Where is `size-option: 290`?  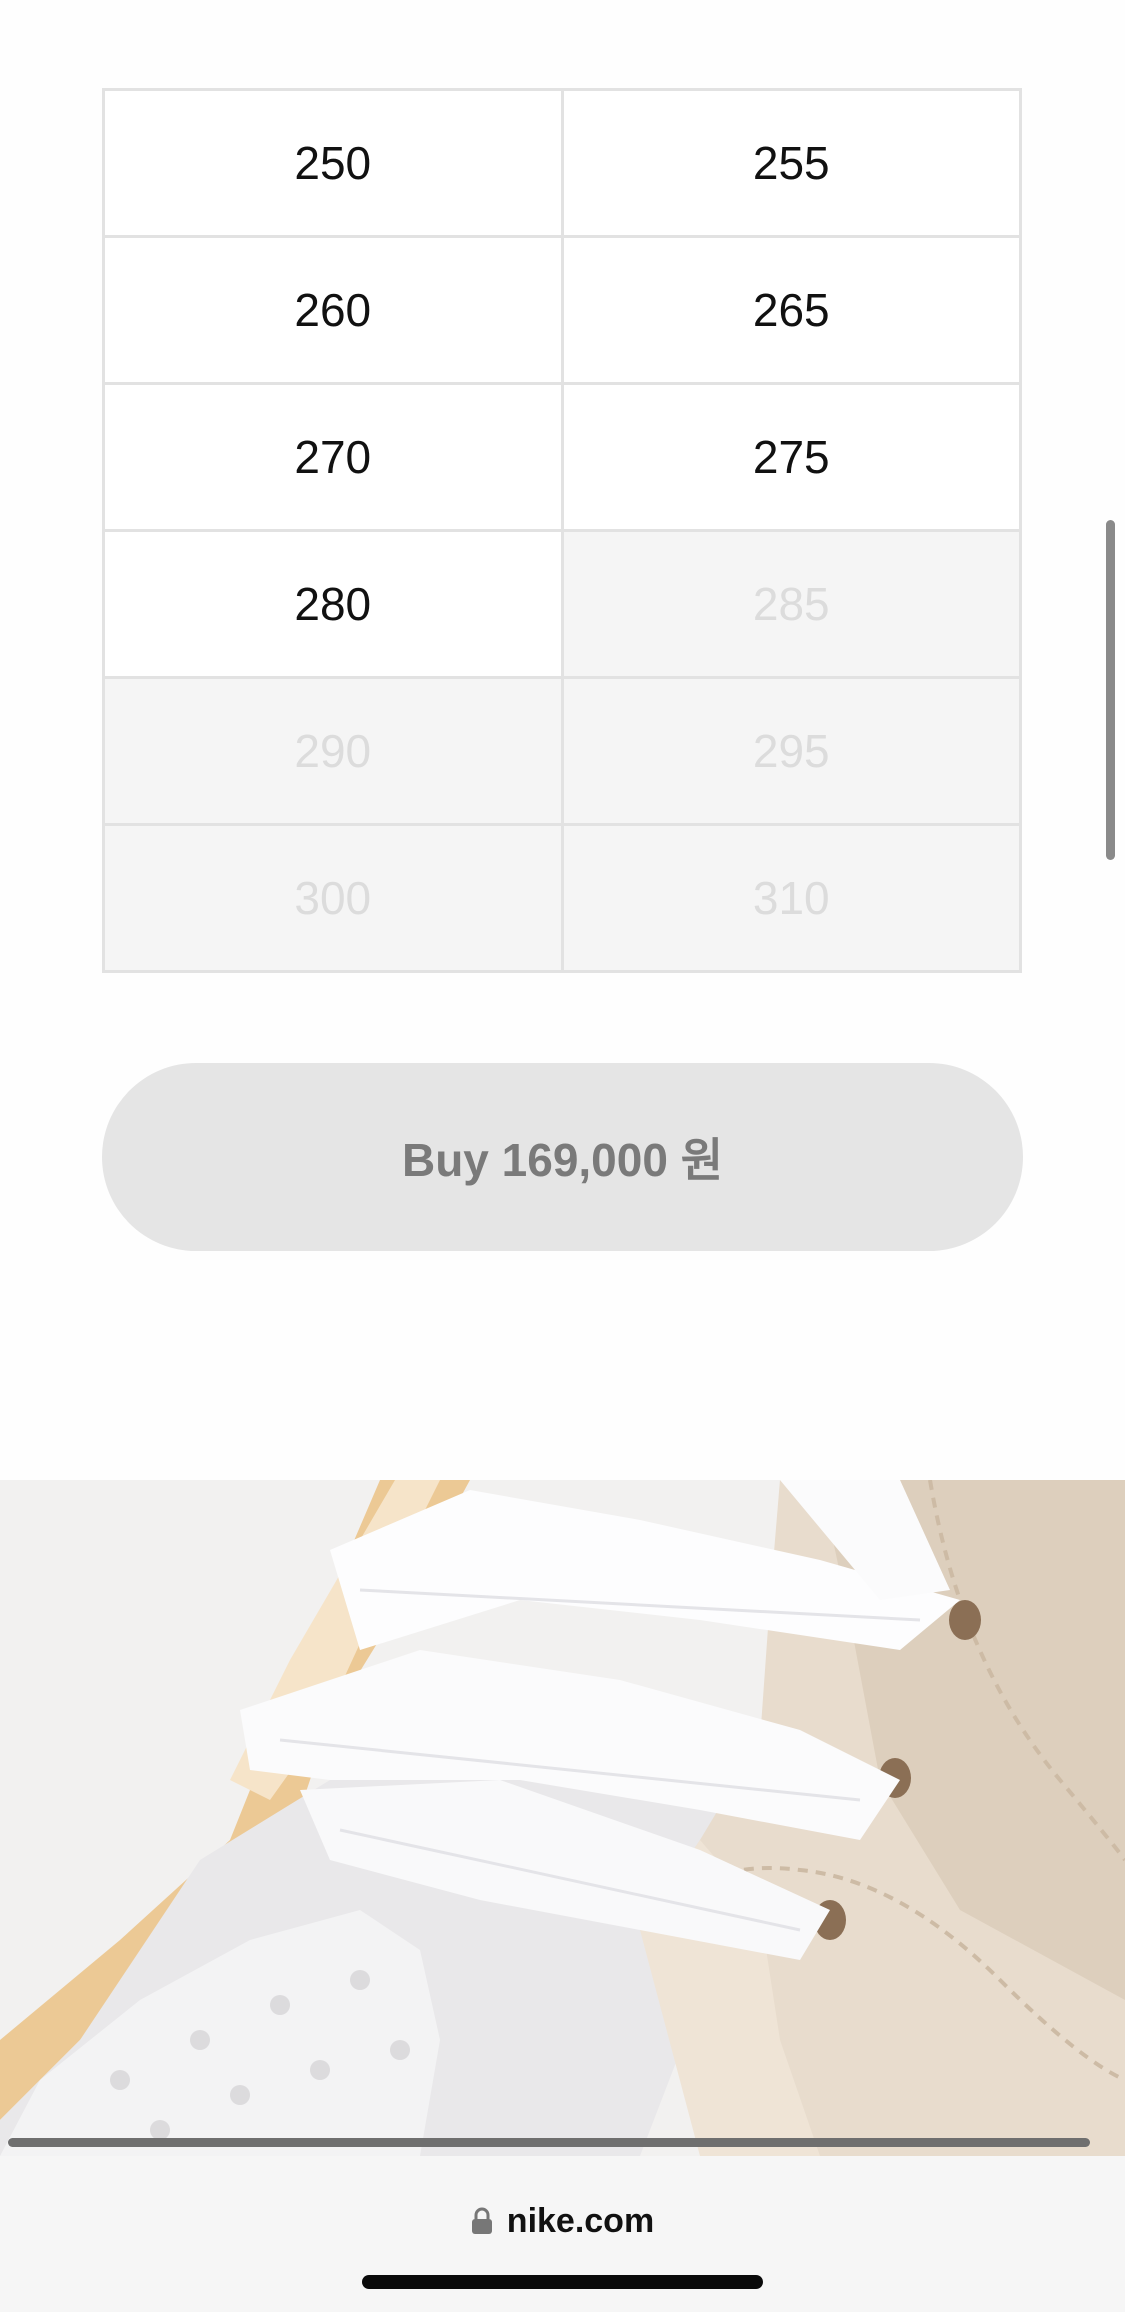 size-option: 290 is located at coordinates (334, 752).